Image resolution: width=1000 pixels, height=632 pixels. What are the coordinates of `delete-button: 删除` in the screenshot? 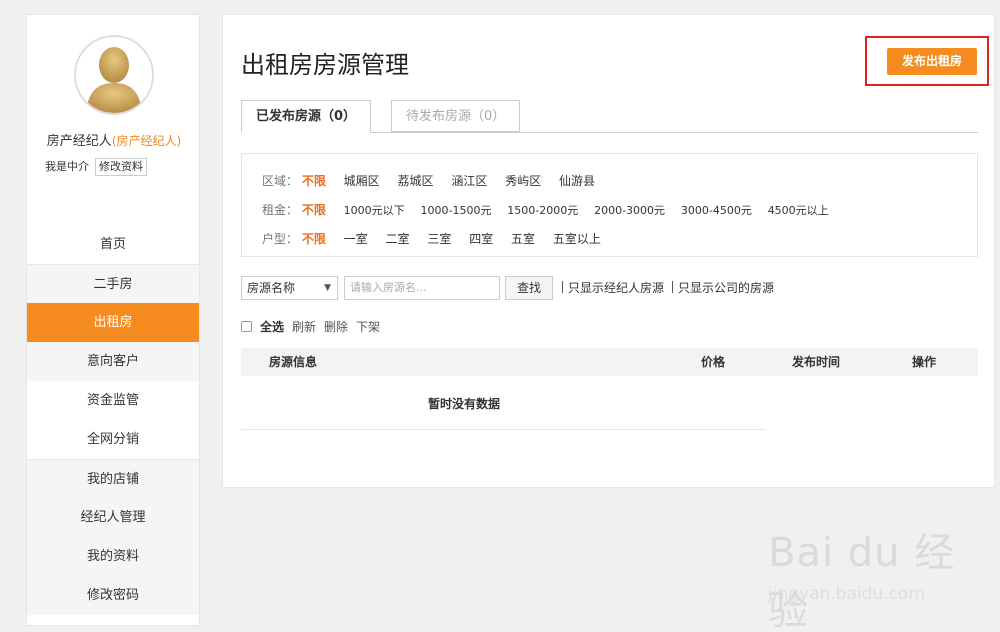 It's located at (336, 327).